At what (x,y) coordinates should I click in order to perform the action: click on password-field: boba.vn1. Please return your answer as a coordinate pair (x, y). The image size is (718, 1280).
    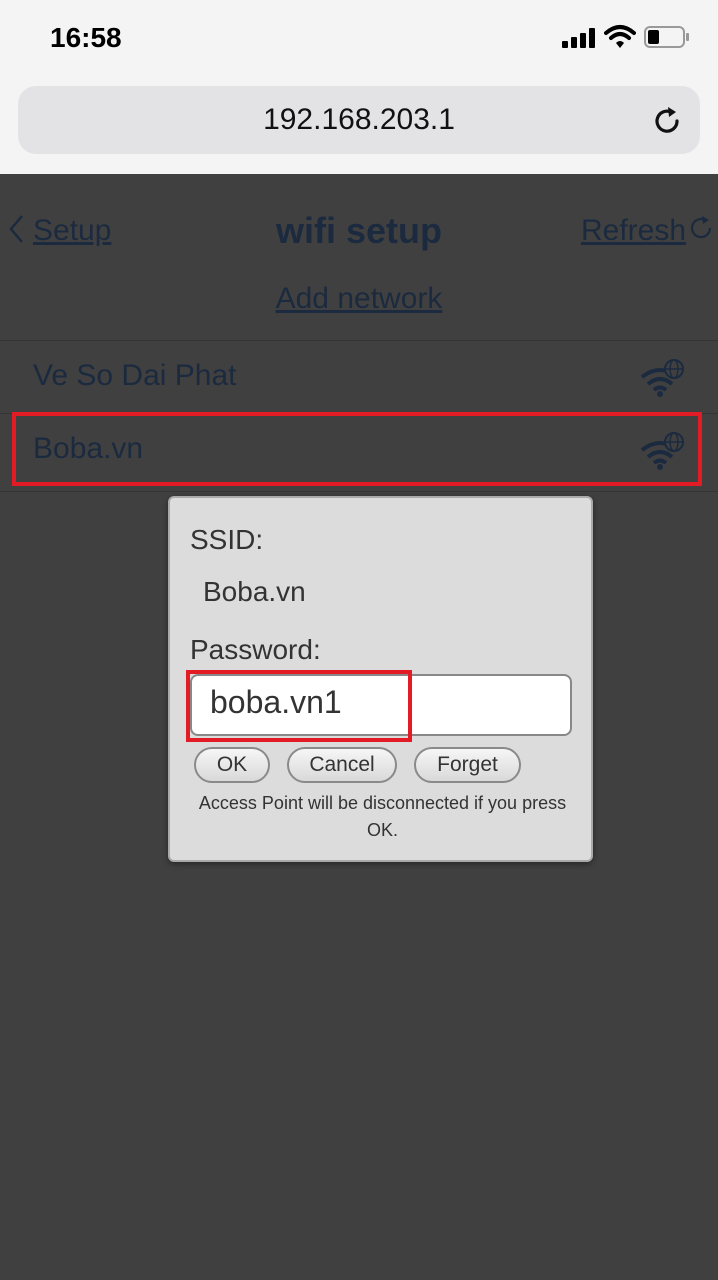
    Looking at the image, I should click on (381, 705).